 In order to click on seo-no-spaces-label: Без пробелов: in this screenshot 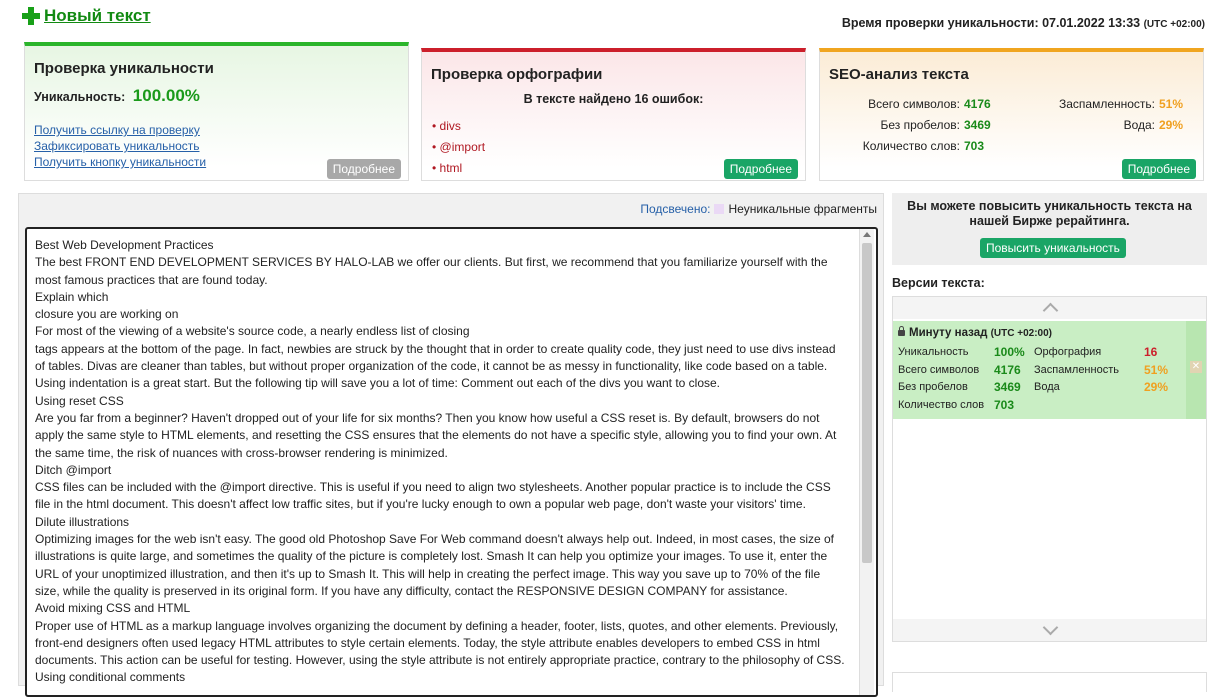, I will do `click(920, 125)`.